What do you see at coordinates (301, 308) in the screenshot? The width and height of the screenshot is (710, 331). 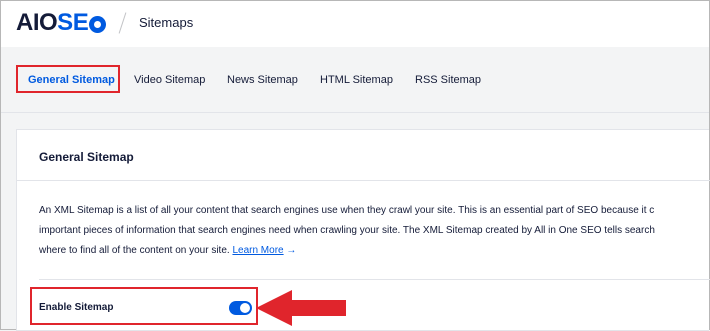 I see `red-arrow-left-icon` at bounding box center [301, 308].